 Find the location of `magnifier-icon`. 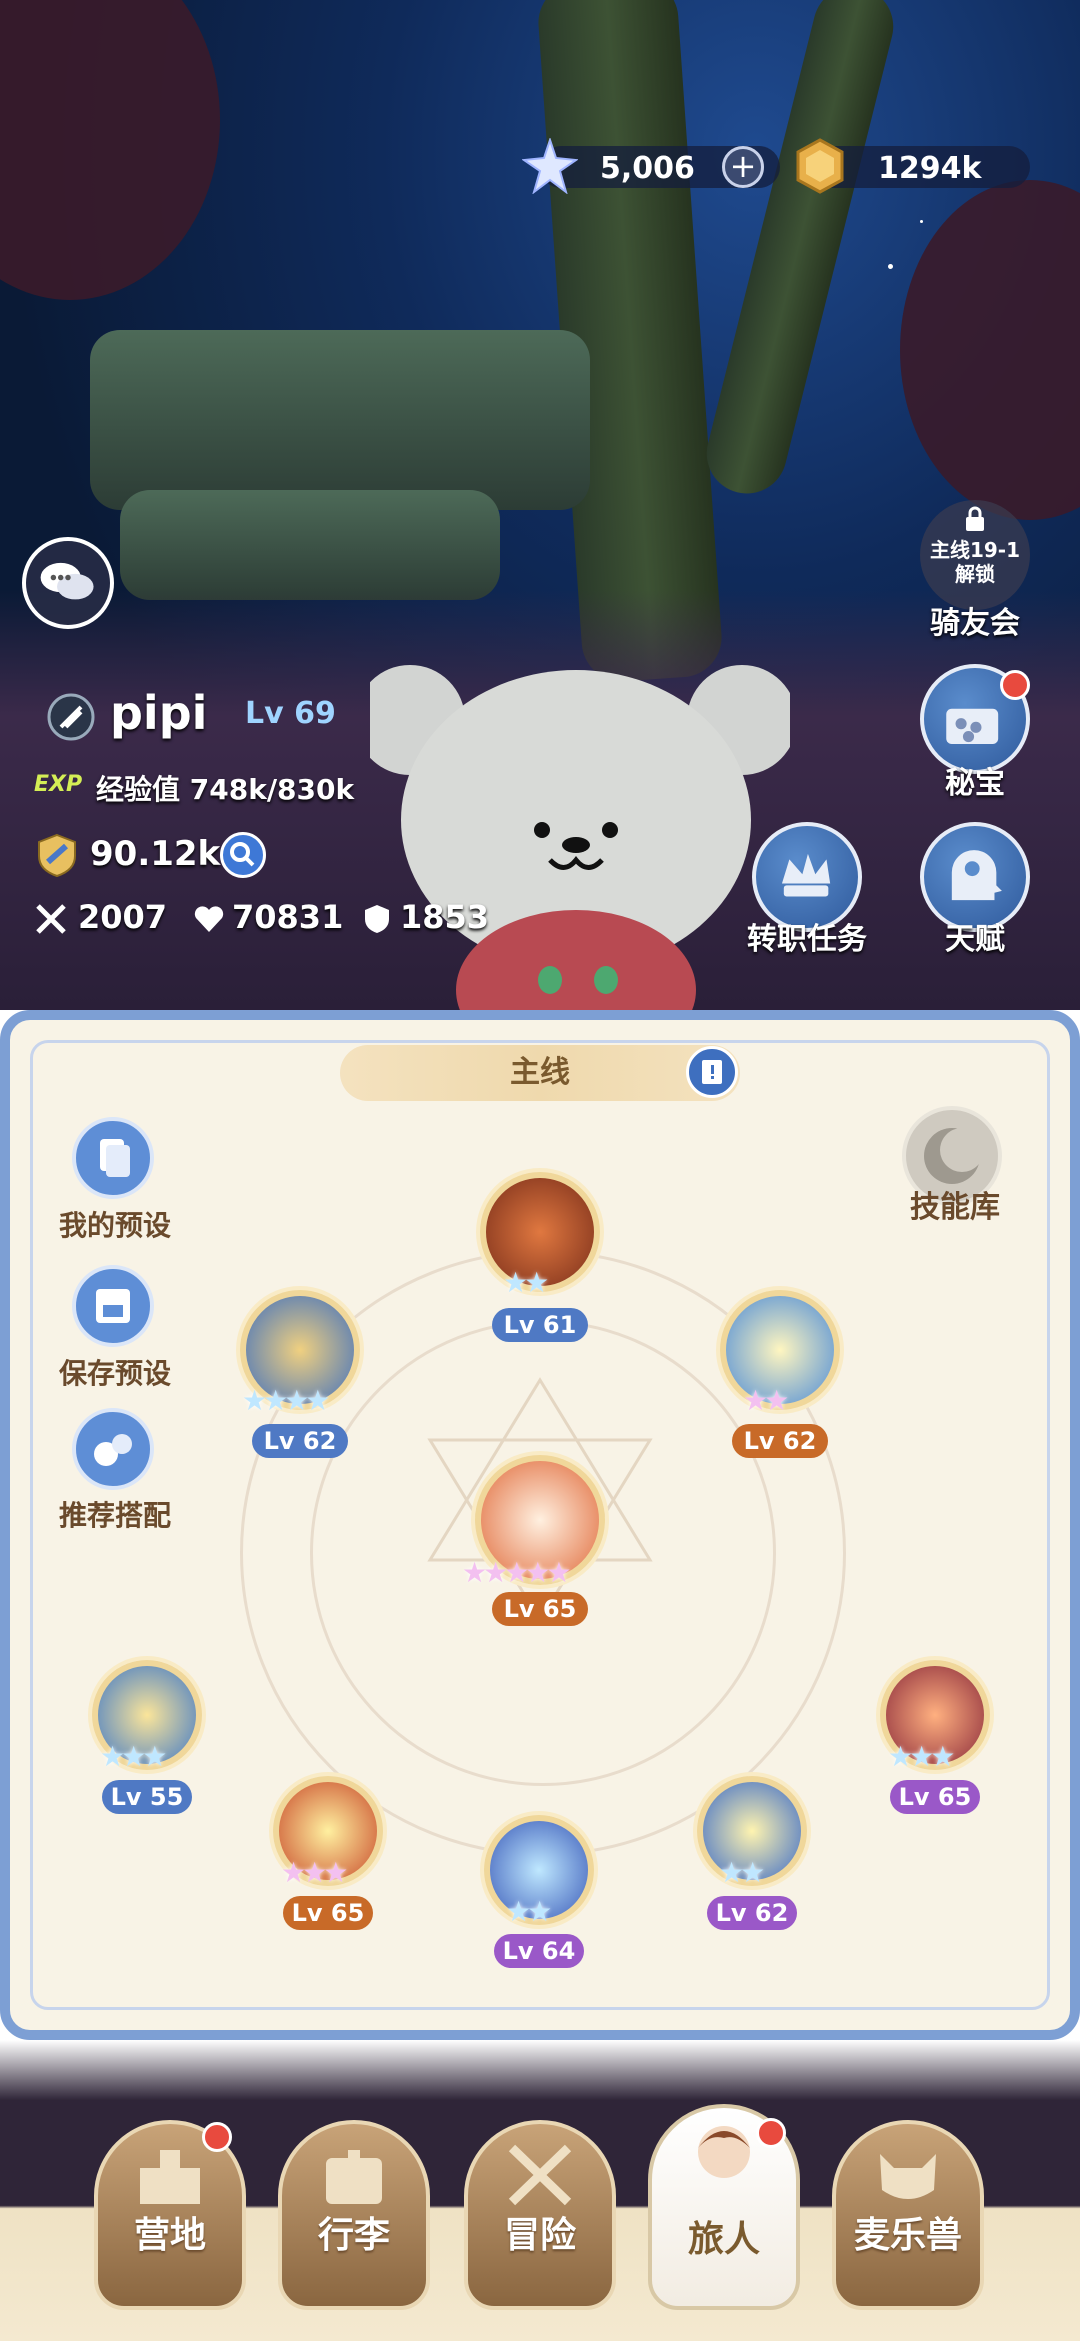

magnifier-icon is located at coordinates (242, 854).